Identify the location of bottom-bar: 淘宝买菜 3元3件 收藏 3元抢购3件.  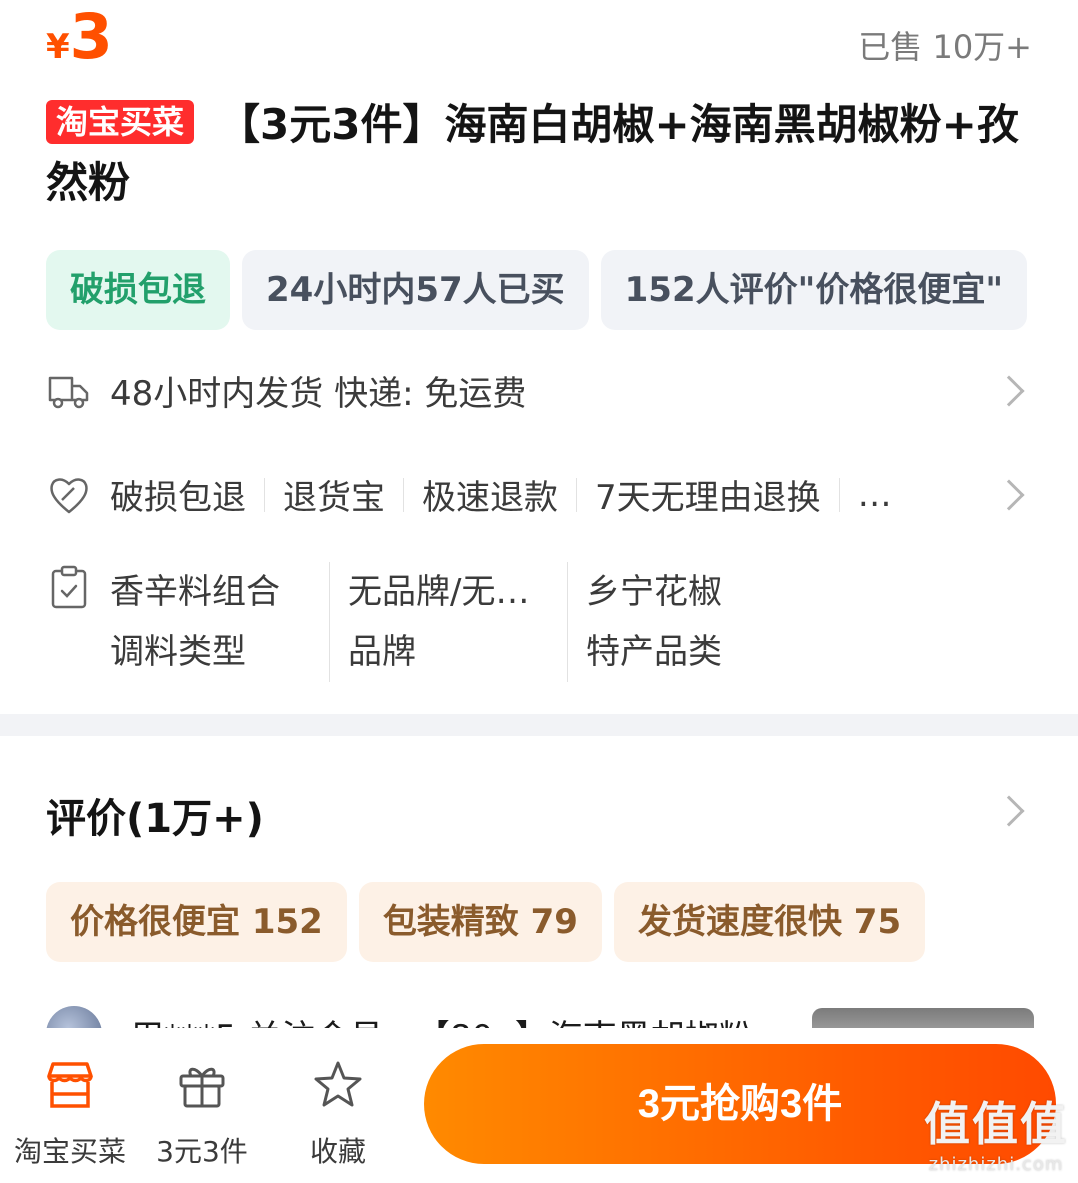
(539, 1105).